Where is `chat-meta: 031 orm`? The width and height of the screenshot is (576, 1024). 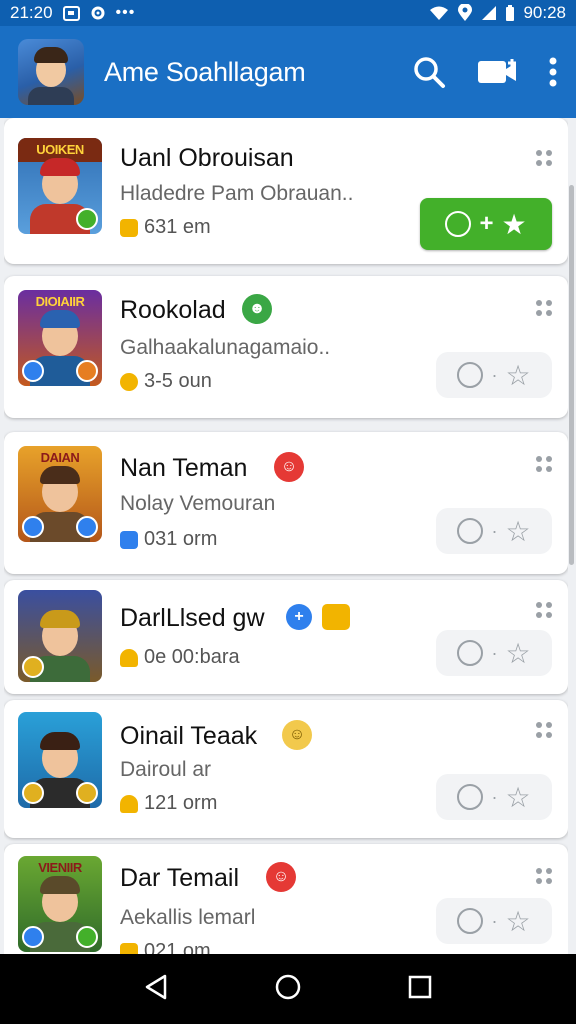
chat-meta: 031 orm is located at coordinates (168, 539).